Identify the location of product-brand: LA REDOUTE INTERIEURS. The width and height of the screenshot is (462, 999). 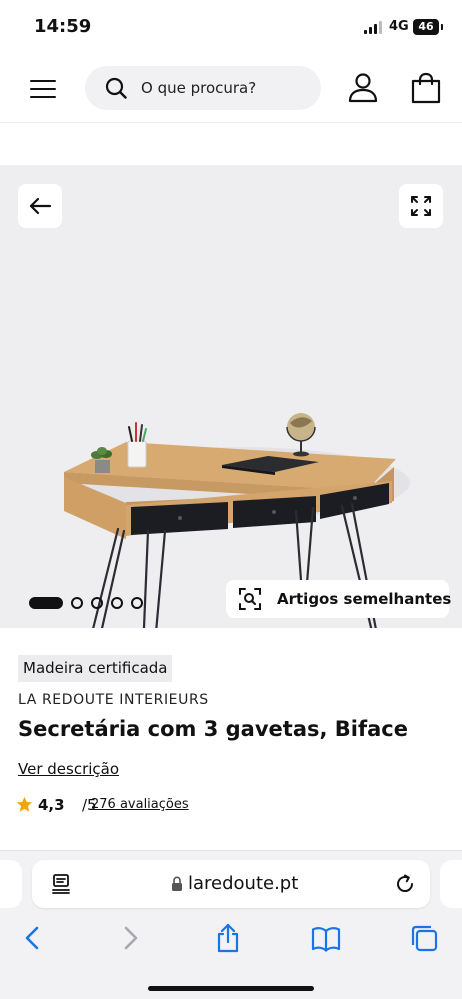
(113, 700).